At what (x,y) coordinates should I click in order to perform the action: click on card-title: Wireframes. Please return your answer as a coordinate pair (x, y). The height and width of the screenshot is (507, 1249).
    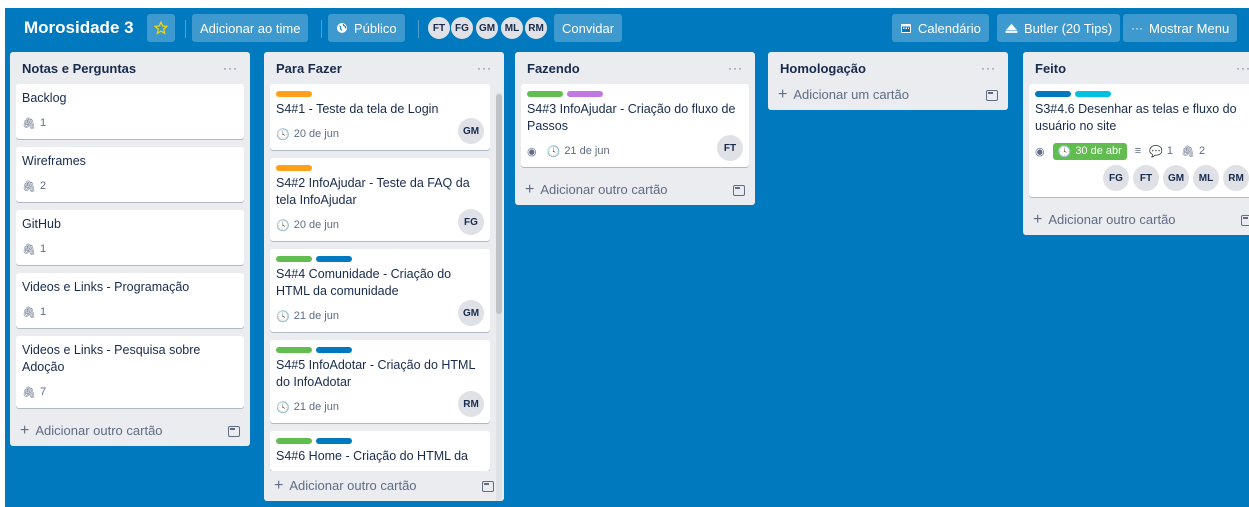
    Looking at the image, I should click on (54, 161).